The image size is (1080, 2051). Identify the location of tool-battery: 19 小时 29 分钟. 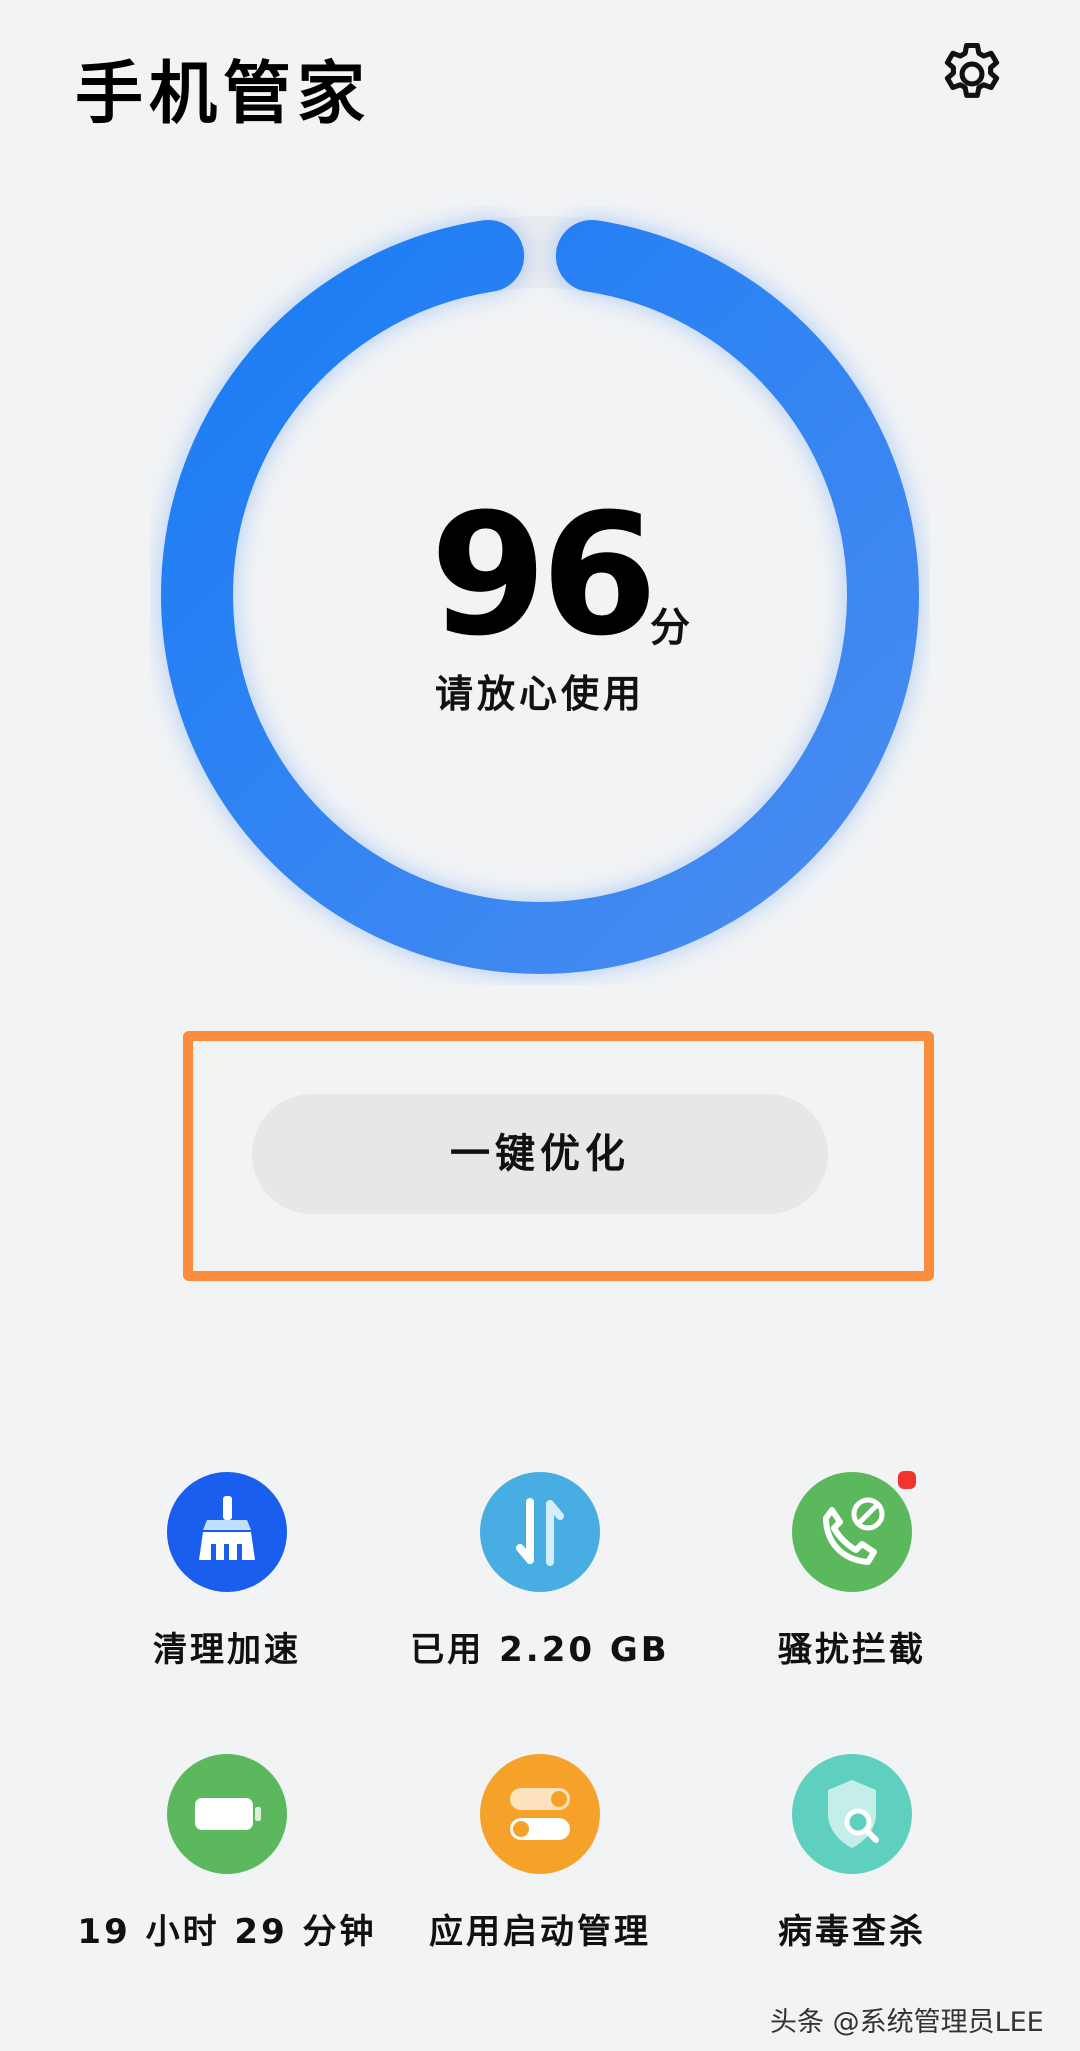
(227, 1864).